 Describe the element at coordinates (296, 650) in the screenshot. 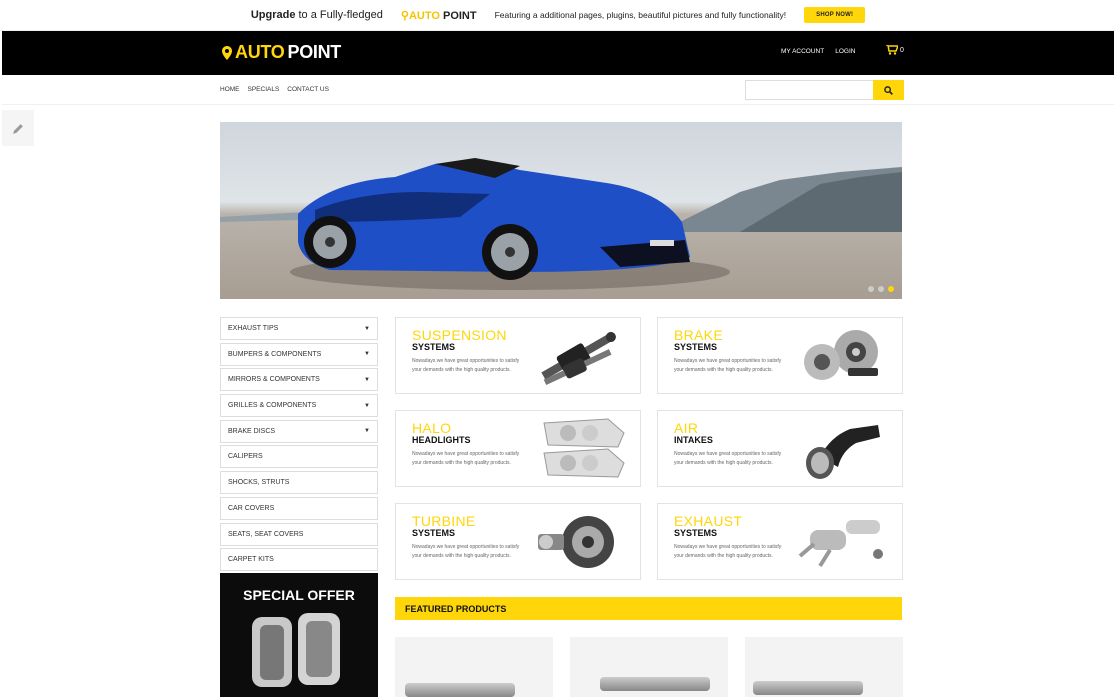

I see `brake-caliper-image` at that location.